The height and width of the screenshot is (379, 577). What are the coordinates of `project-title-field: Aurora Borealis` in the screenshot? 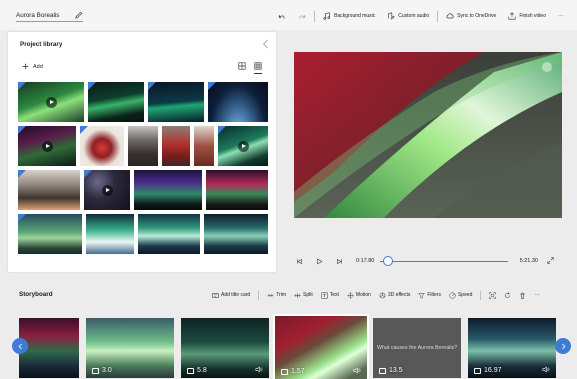 It's located at (50, 16).